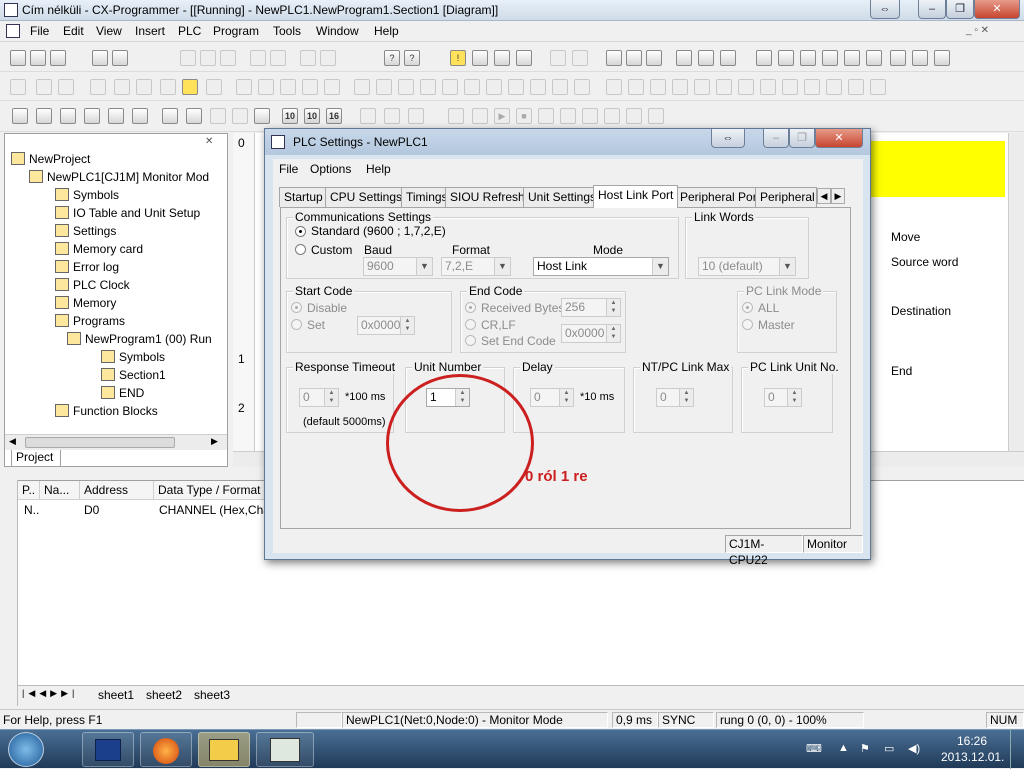 This screenshot has height=769, width=1024. What do you see at coordinates (92, 285) in the screenshot?
I see `tree-item: PLC Clock` at bounding box center [92, 285].